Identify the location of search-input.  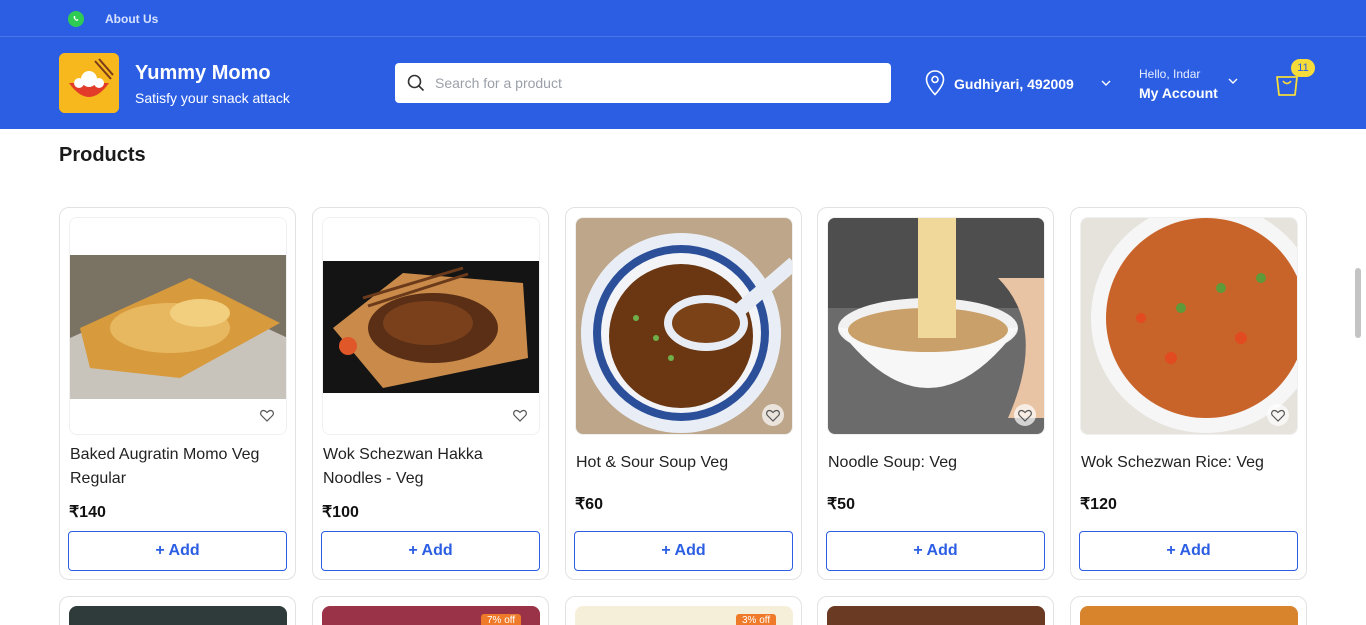
(655, 83).